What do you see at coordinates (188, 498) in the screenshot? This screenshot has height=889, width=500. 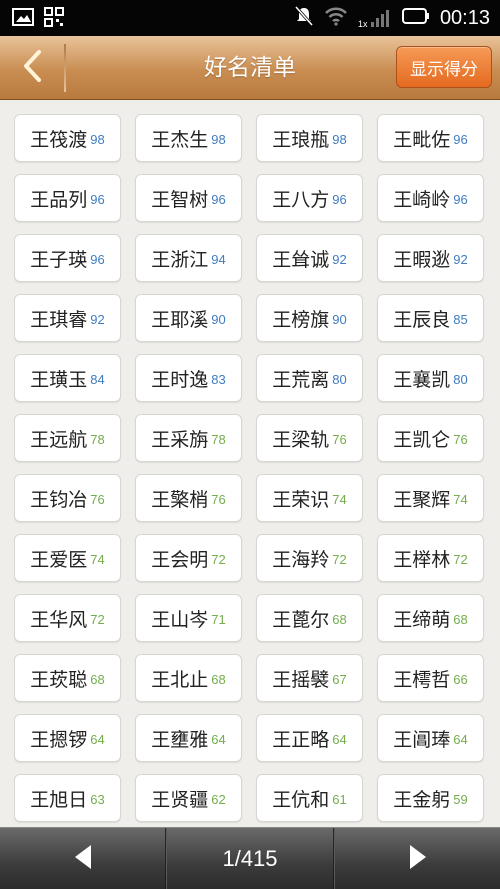 I see `name-card: 王檠梢 76` at bounding box center [188, 498].